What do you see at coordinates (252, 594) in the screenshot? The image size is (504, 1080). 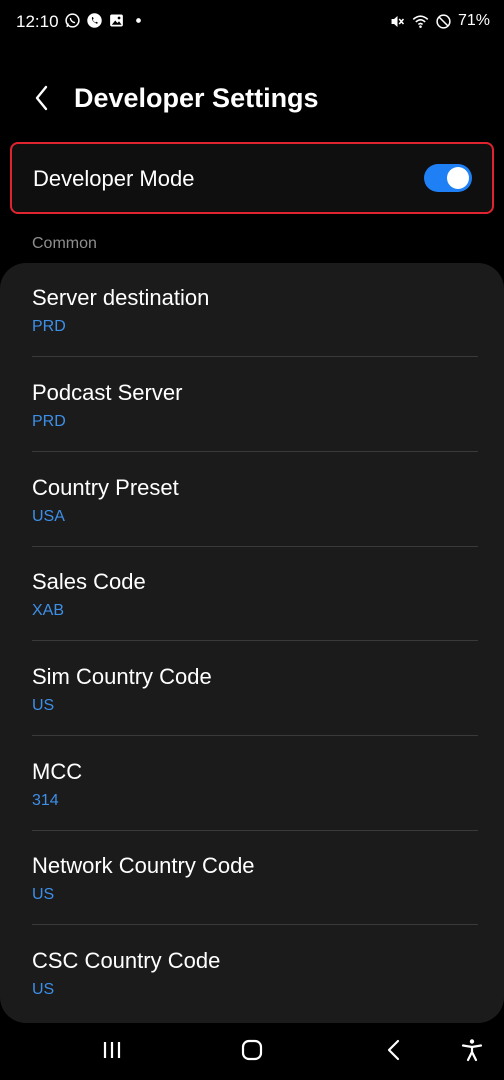 I see `list-item-sales-code: Sales Code XAB` at bounding box center [252, 594].